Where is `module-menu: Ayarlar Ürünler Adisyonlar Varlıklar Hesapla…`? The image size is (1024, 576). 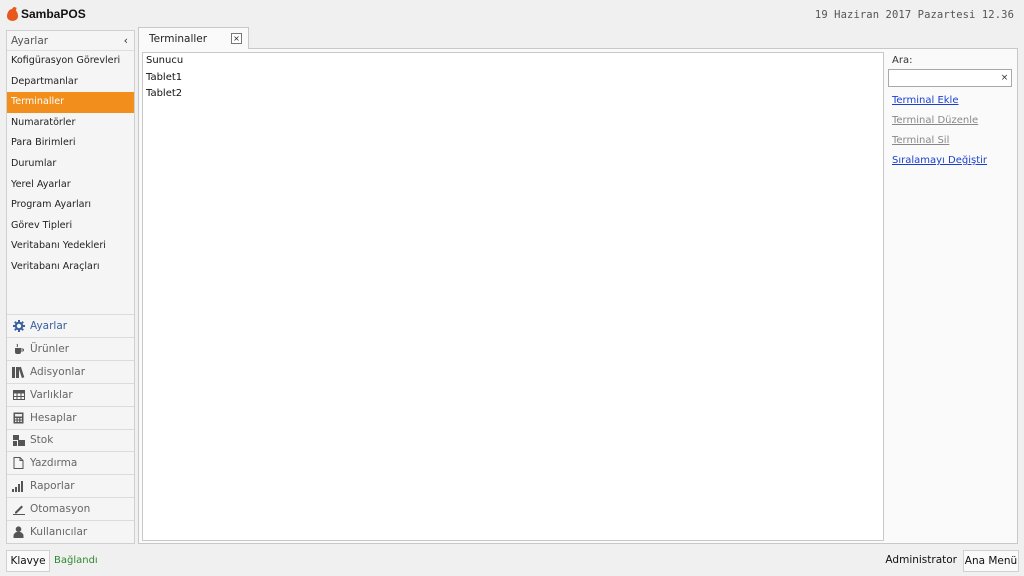
module-menu: Ayarlar Ürünler Adisyonlar Varlıklar Hesapla… is located at coordinates (70, 428).